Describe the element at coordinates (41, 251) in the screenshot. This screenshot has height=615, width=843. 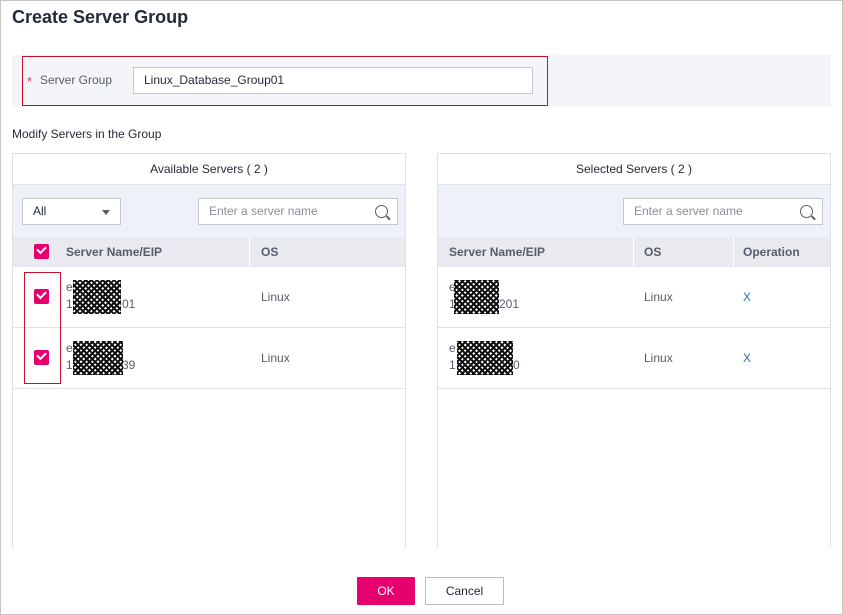
I see `select-all-checkbox` at that location.